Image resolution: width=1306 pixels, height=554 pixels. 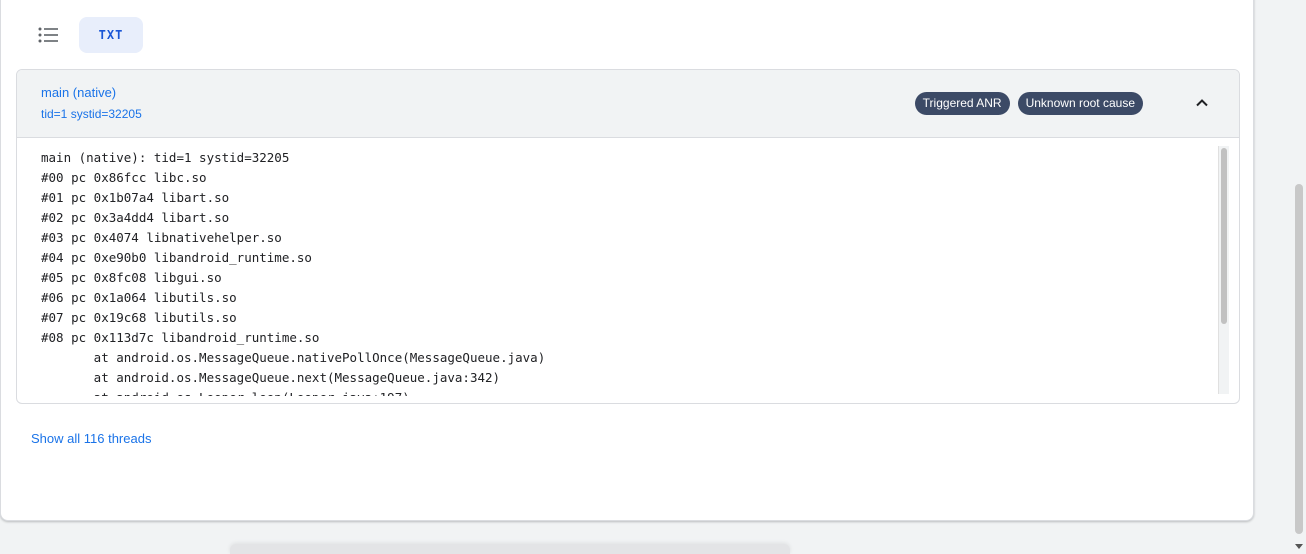 What do you see at coordinates (91, 114) in the screenshot?
I see `thread-ids: tid=1 systid=32205` at bounding box center [91, 114].